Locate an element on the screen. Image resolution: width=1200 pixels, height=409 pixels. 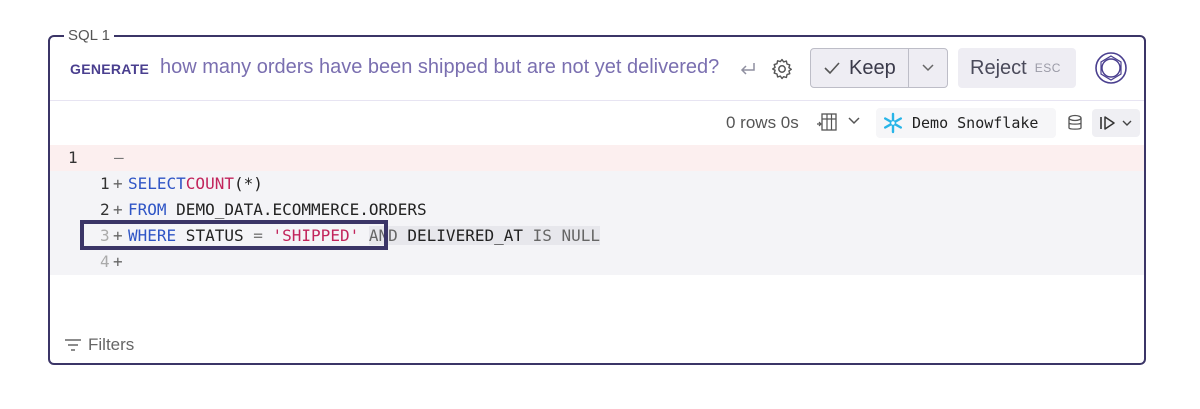
generate-tag: GENERATE is located at coordinates (110, 69).